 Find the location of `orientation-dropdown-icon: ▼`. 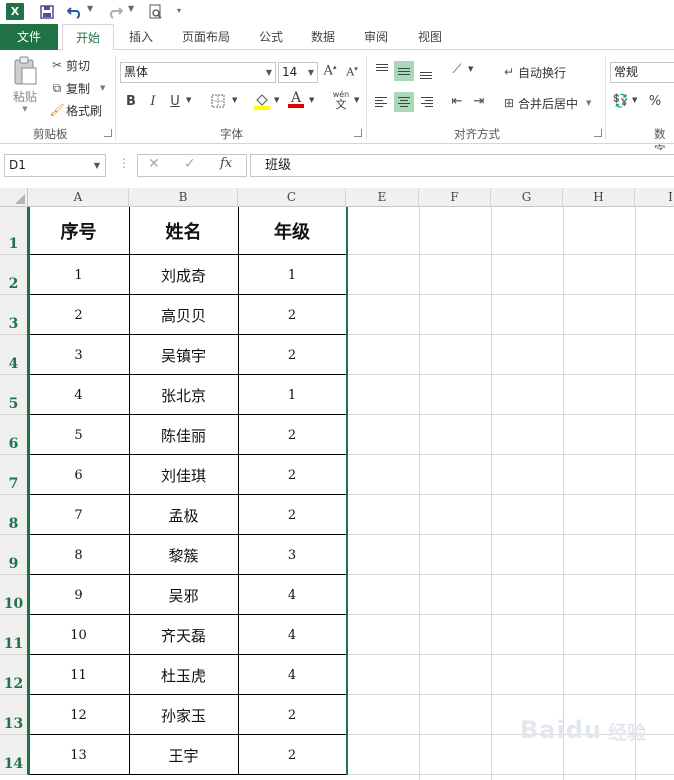

orientation-dropdown-icon: ▼ is located at coordinates (470, 69).